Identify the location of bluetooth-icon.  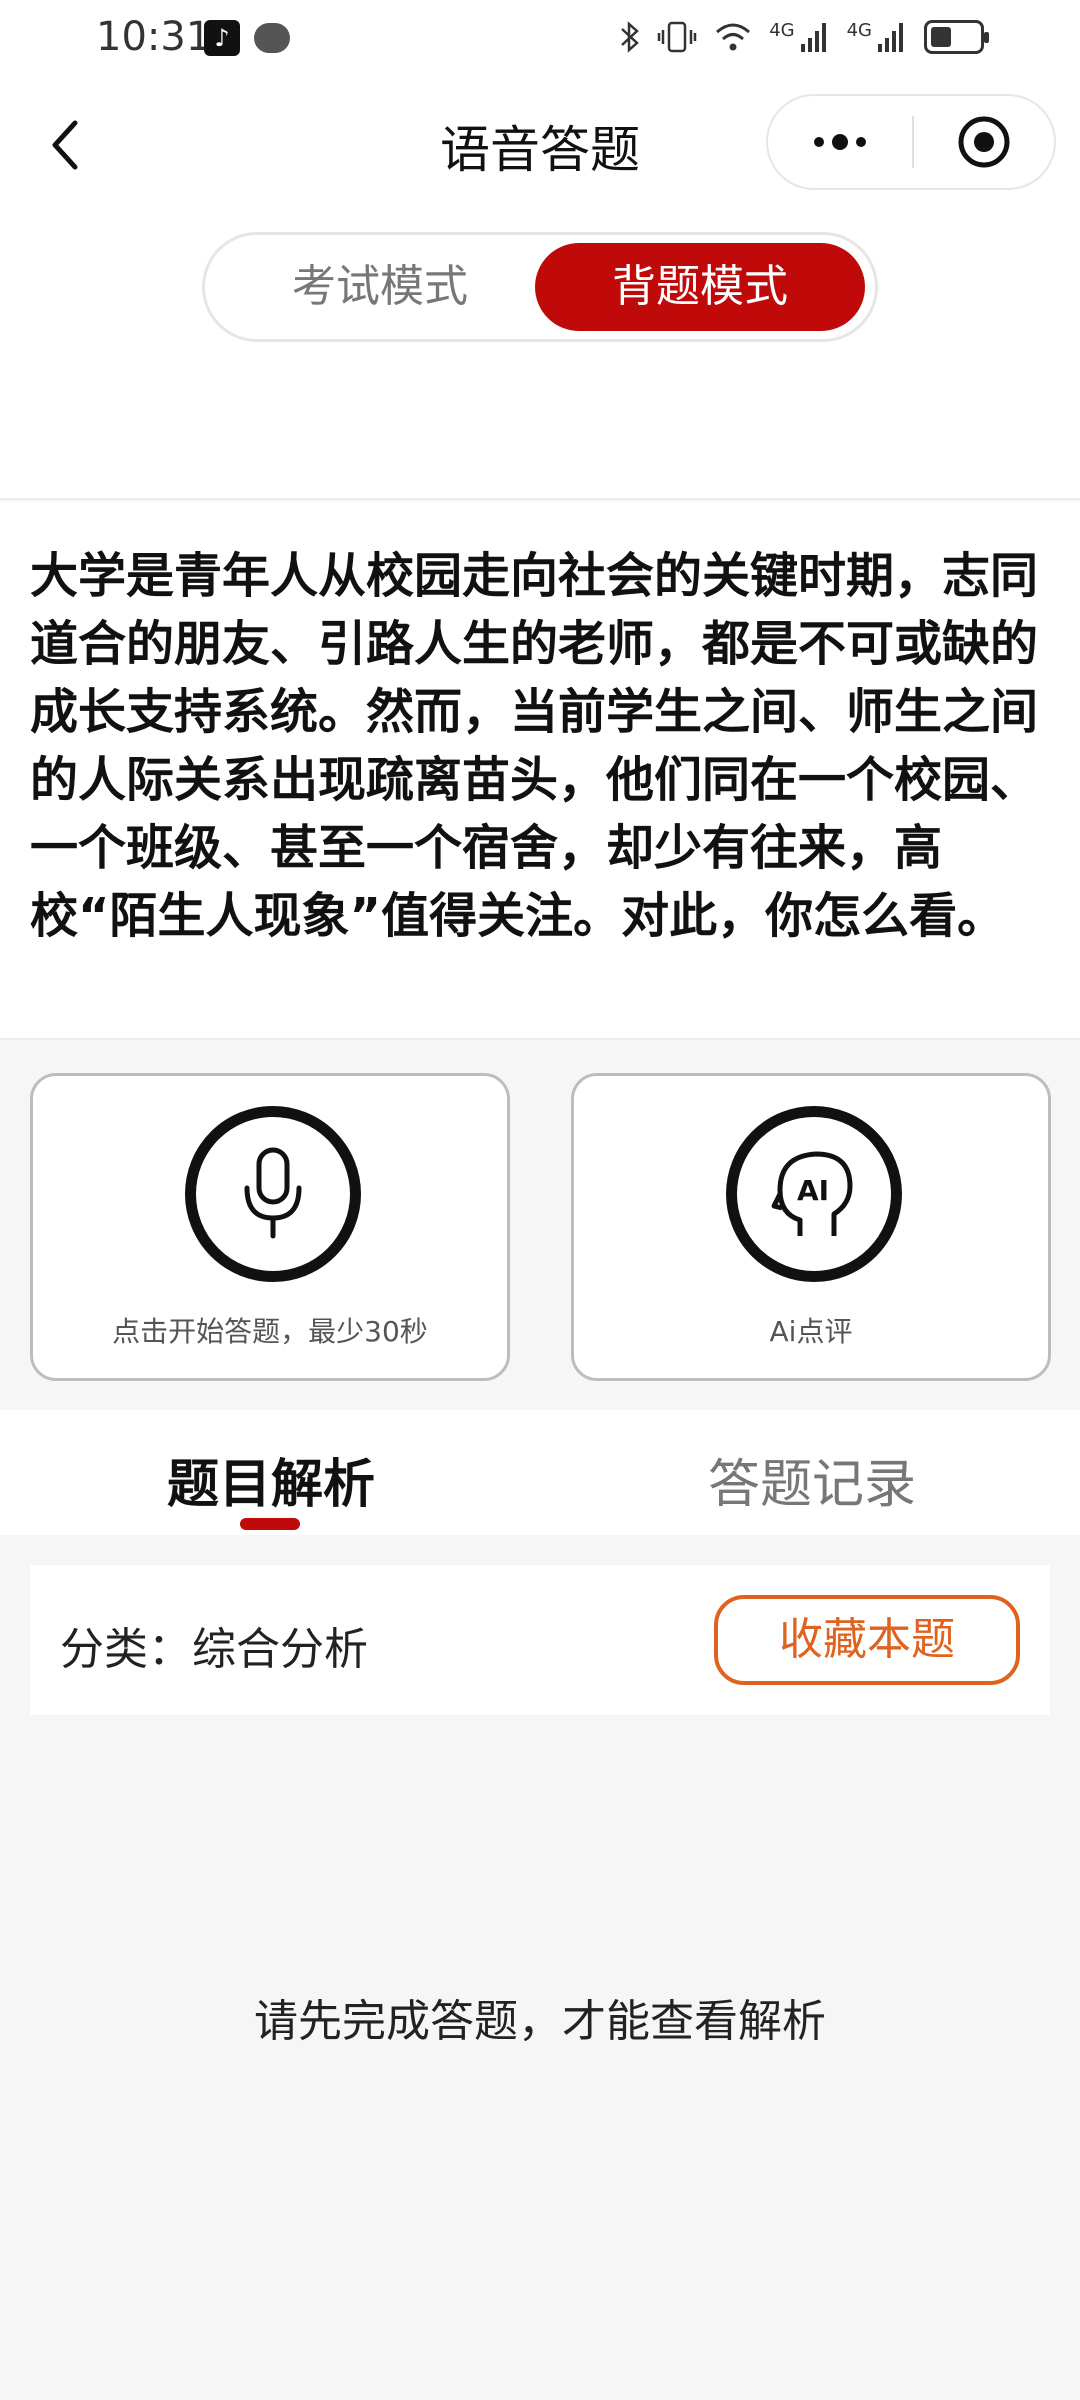
(630, 37).